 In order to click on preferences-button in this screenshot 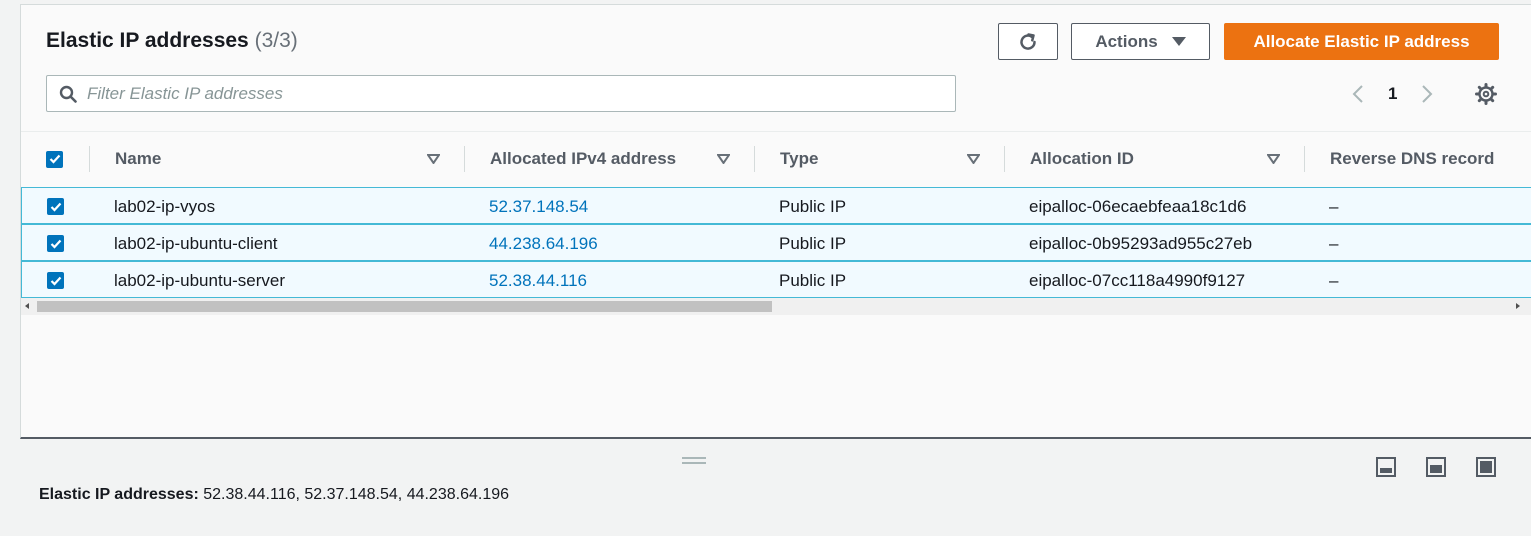, I will do `click(1487, 95)`.